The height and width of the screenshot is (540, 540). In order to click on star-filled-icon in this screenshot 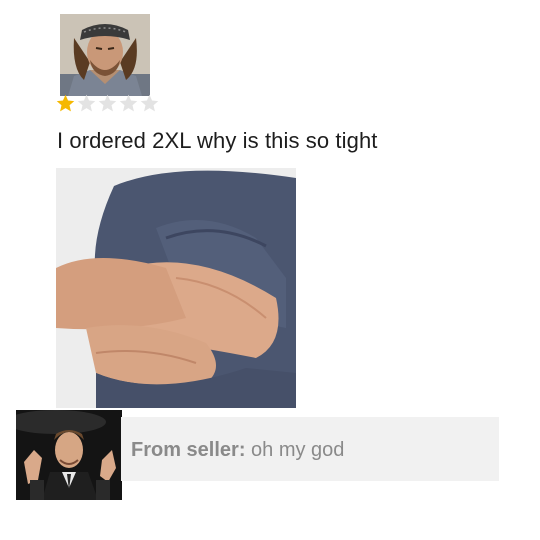, I will do `click(65, 103)`.